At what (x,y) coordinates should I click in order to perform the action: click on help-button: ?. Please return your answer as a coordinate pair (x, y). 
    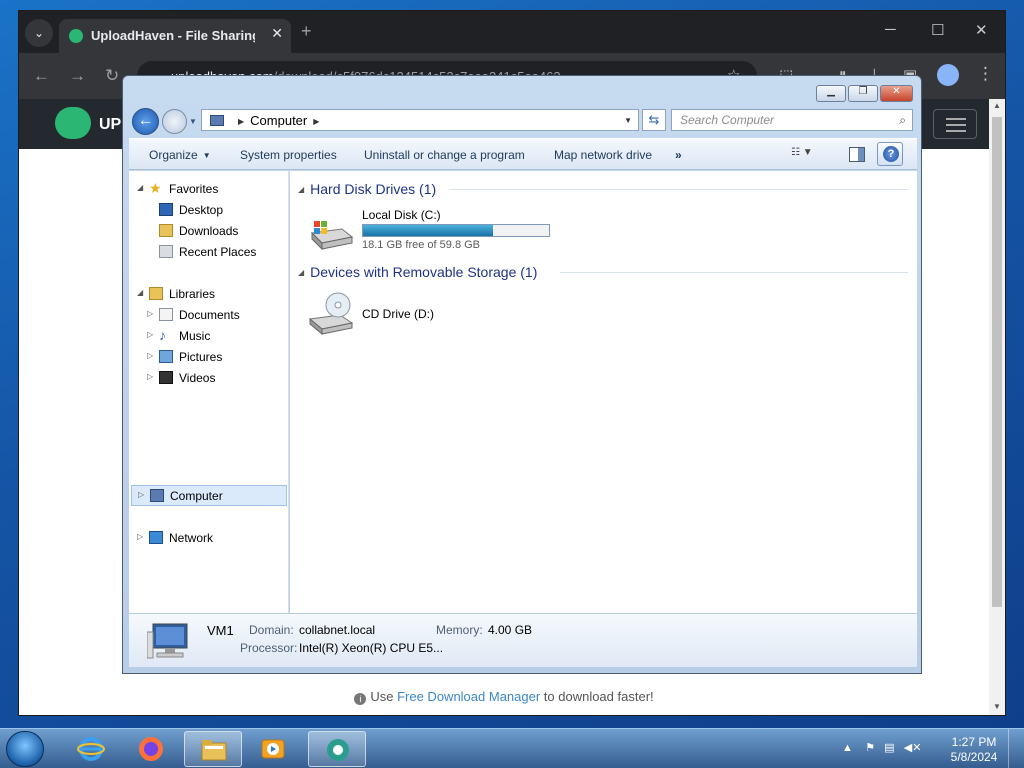
    Looking at the image, I should click on (890, 154).